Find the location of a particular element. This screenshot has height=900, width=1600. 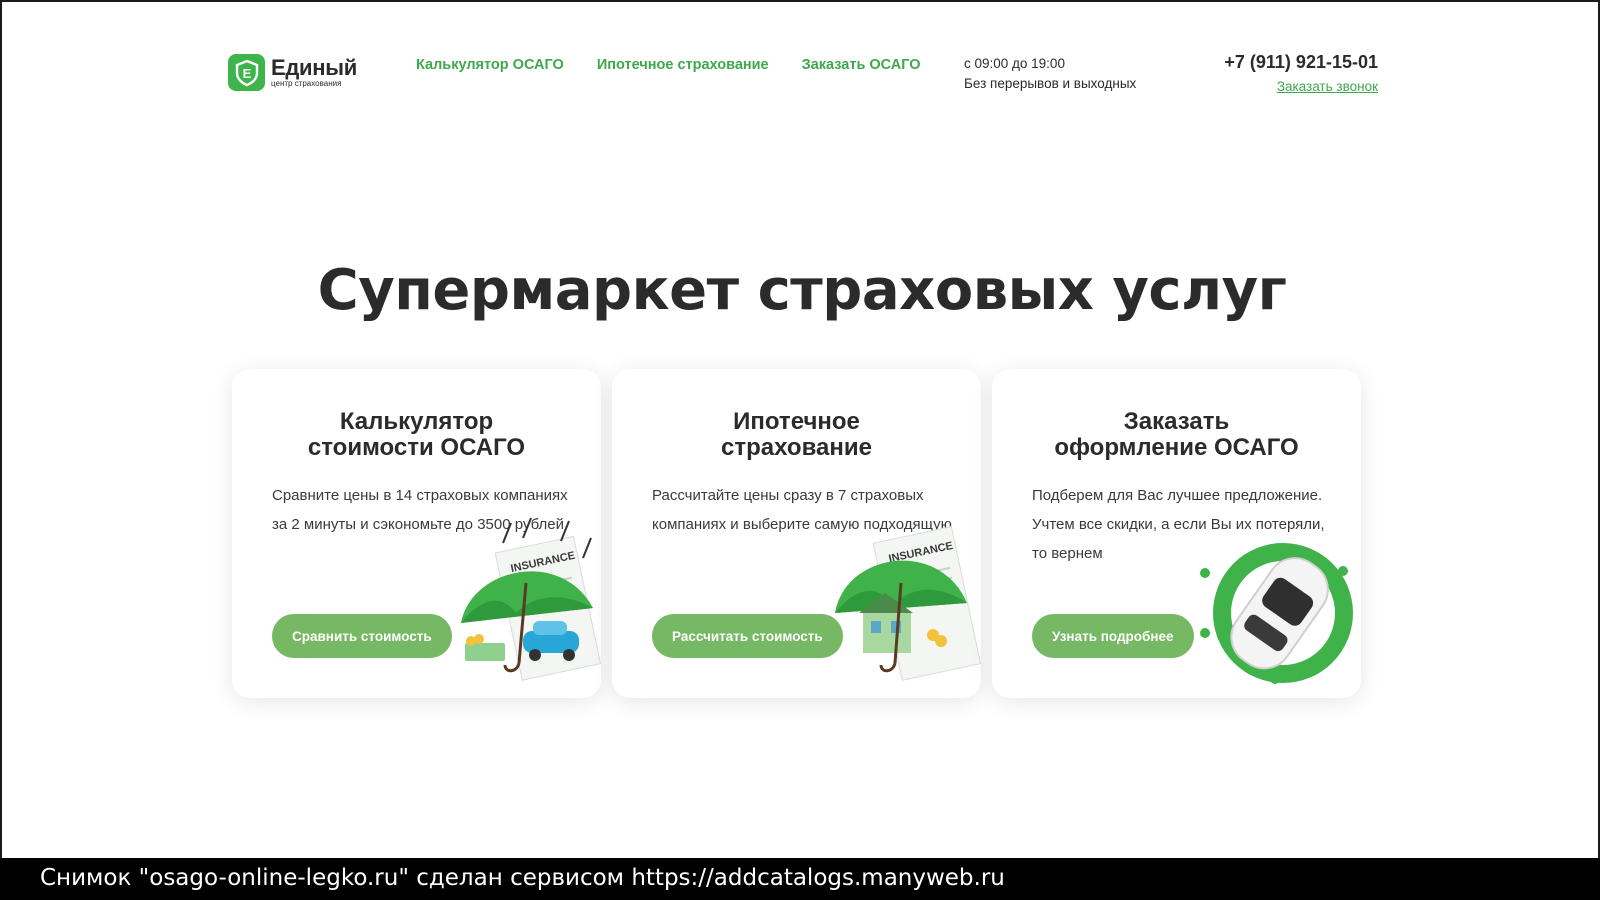

svg-text: Е is located at coordinates (246, 73).